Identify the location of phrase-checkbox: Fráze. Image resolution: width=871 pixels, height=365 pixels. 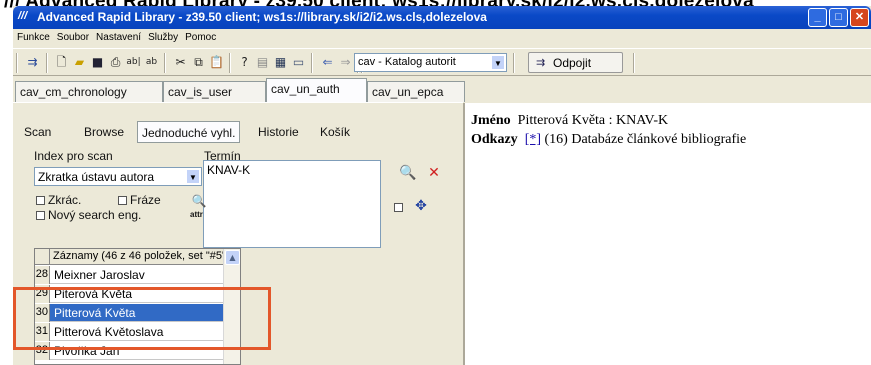
(139, 200).